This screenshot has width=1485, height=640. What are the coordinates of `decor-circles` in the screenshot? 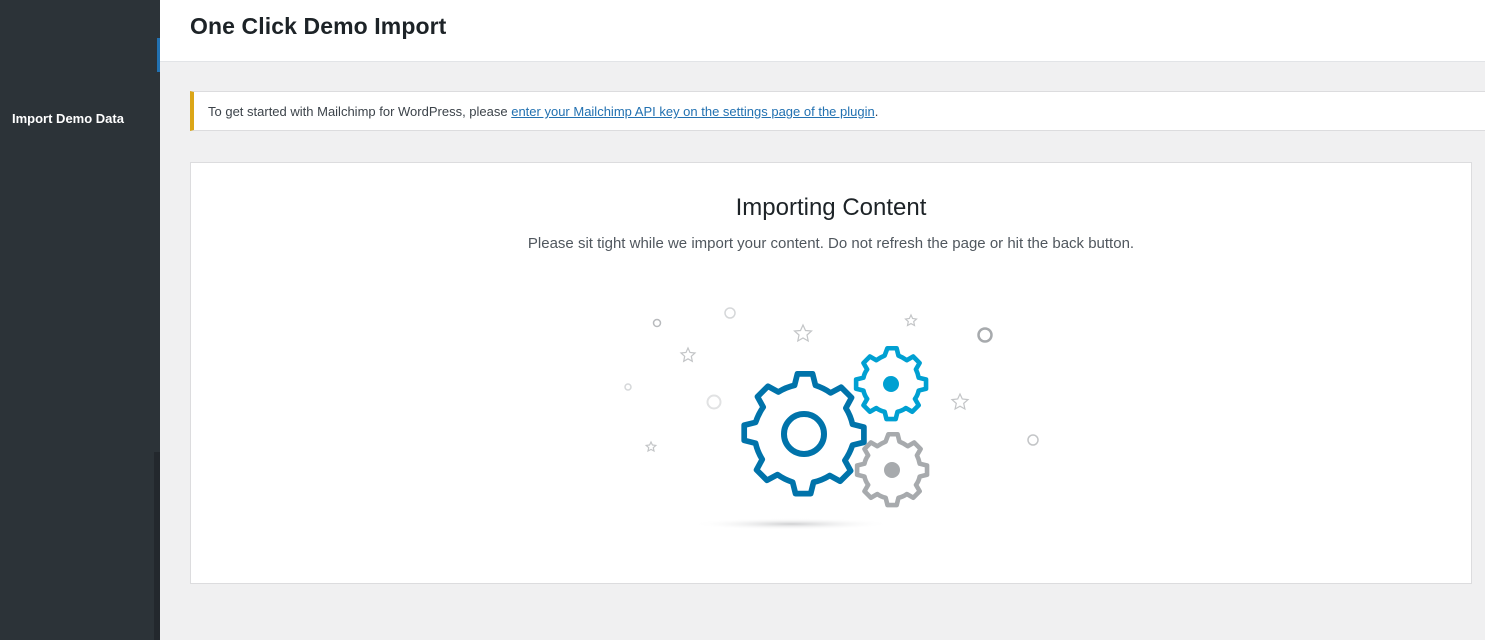 It's located at (831, 376).